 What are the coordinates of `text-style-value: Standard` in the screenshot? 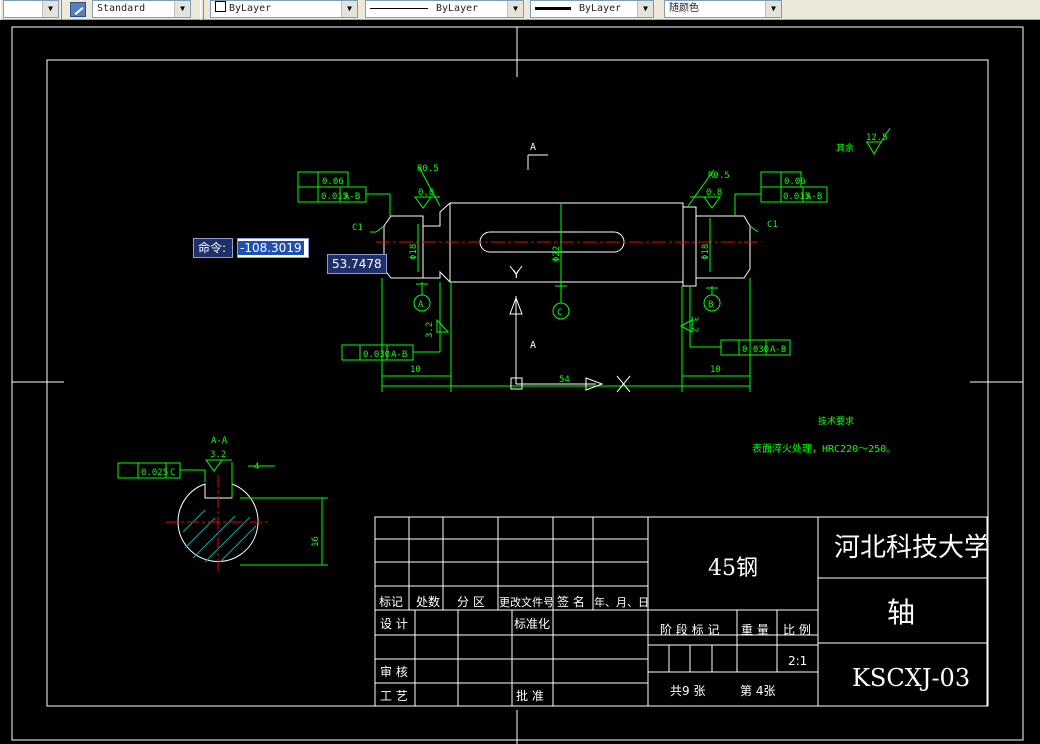 It's located at (121, 8).